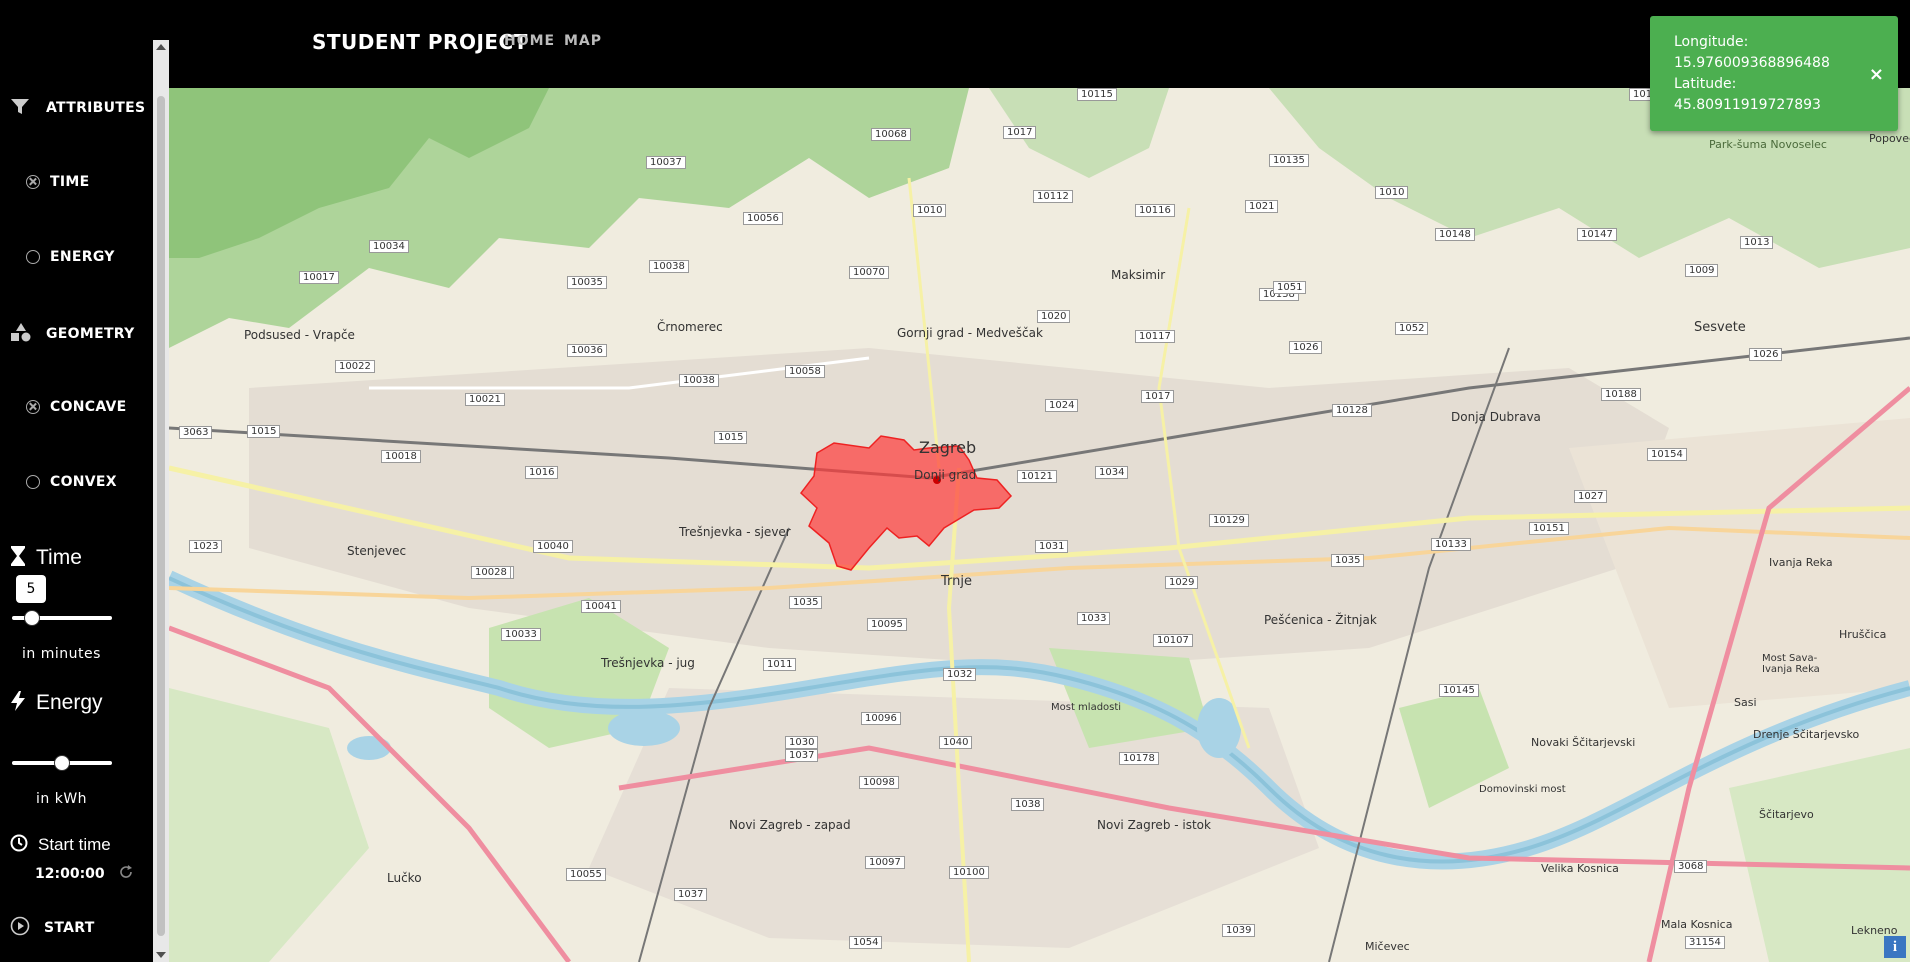 This screenshot has width=1910, height=962. I want to click on road-number: 1029, so click(1182, 582).